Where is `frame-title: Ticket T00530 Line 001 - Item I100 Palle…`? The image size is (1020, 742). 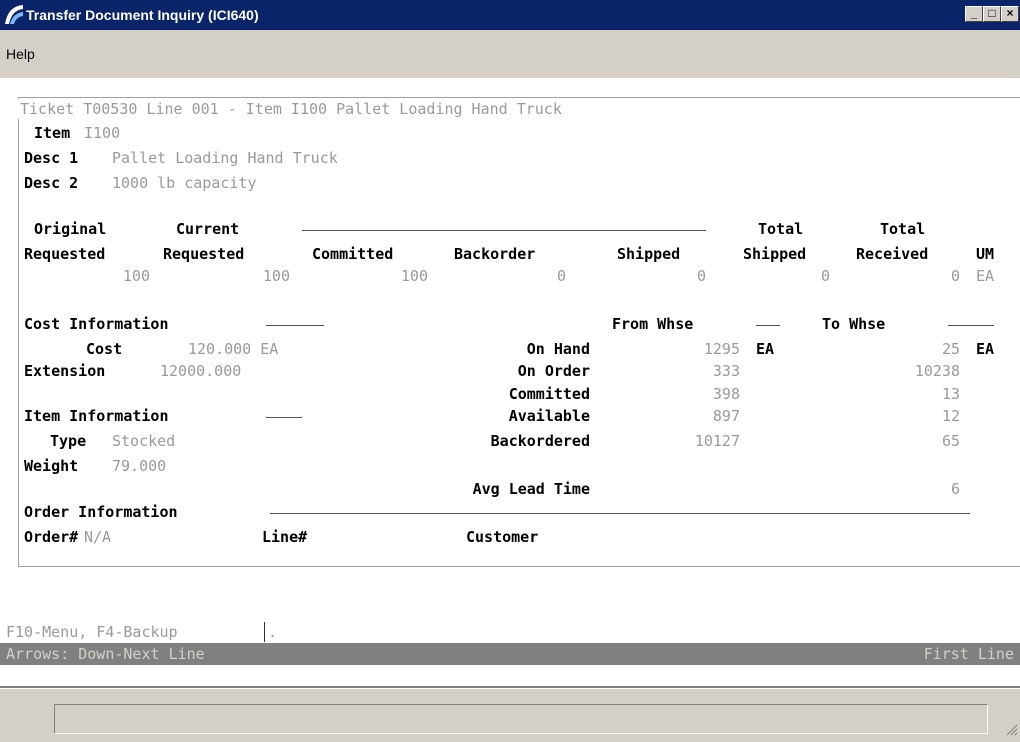
frame-title: Ticket T00530 Line 001 - Item I100 Palle… is located at coordinates (291, 109).